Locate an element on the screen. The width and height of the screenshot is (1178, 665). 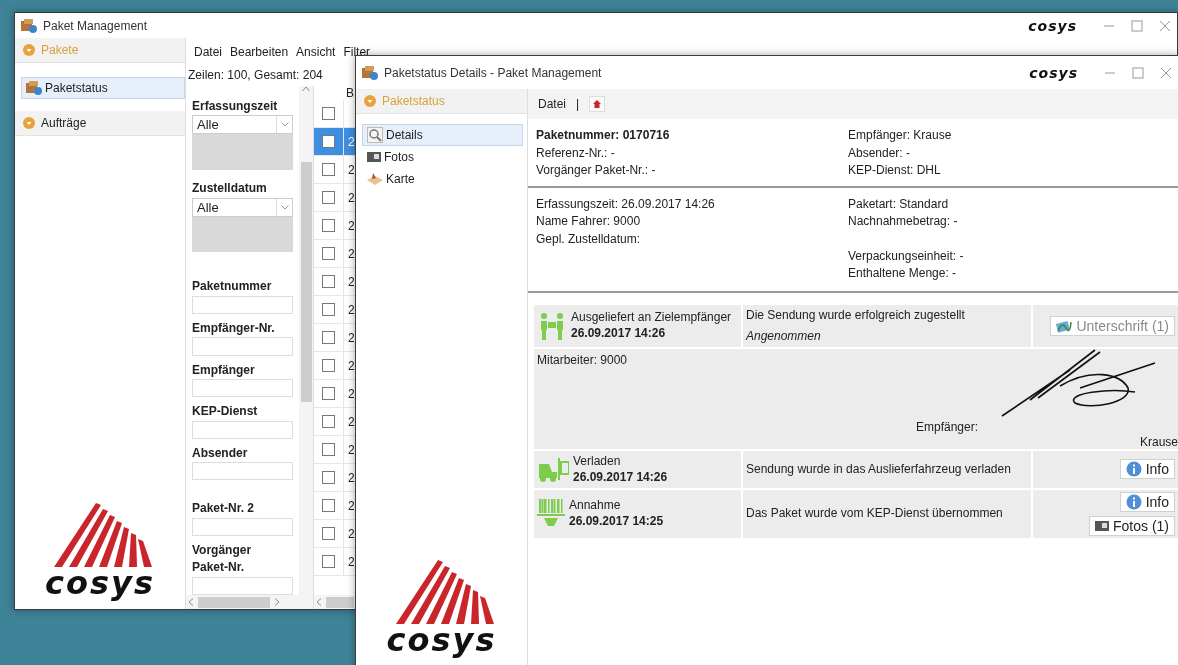
info-line: Verpackungseinheit: - is located at coordinates (906, 256).